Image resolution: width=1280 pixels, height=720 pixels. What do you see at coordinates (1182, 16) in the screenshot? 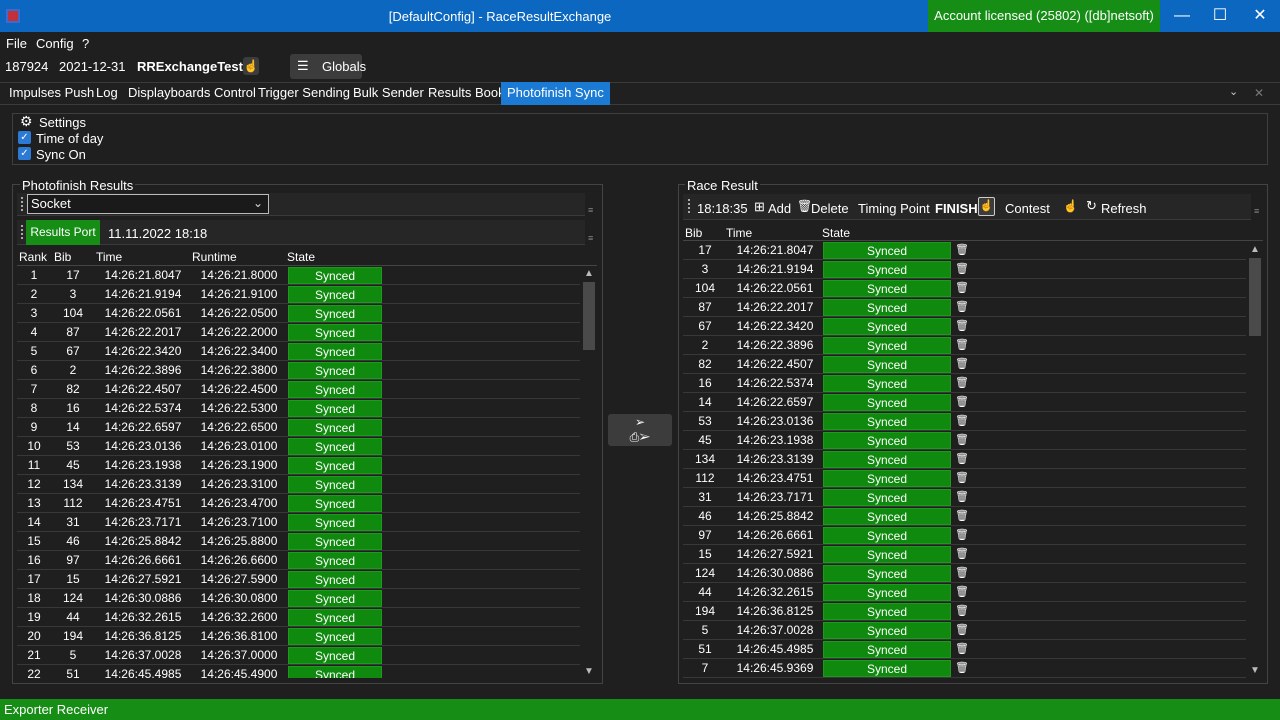
I see `minimize-button: —` at bounding box center [1182, 16].